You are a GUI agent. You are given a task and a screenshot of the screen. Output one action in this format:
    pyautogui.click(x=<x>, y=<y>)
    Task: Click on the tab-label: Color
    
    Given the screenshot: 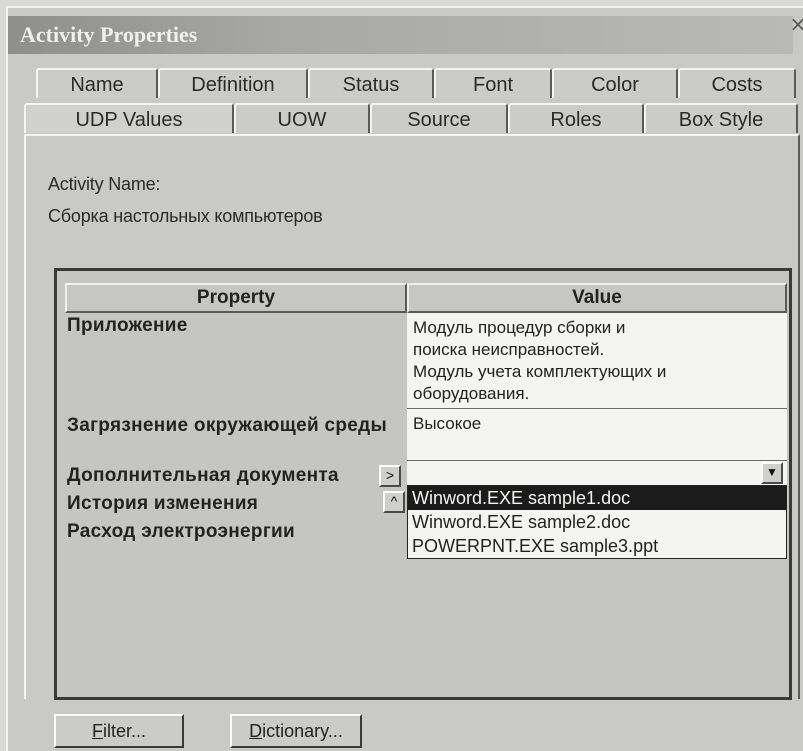 What is the action you would take?
    pyautogui.click(x=615, y=85)
    